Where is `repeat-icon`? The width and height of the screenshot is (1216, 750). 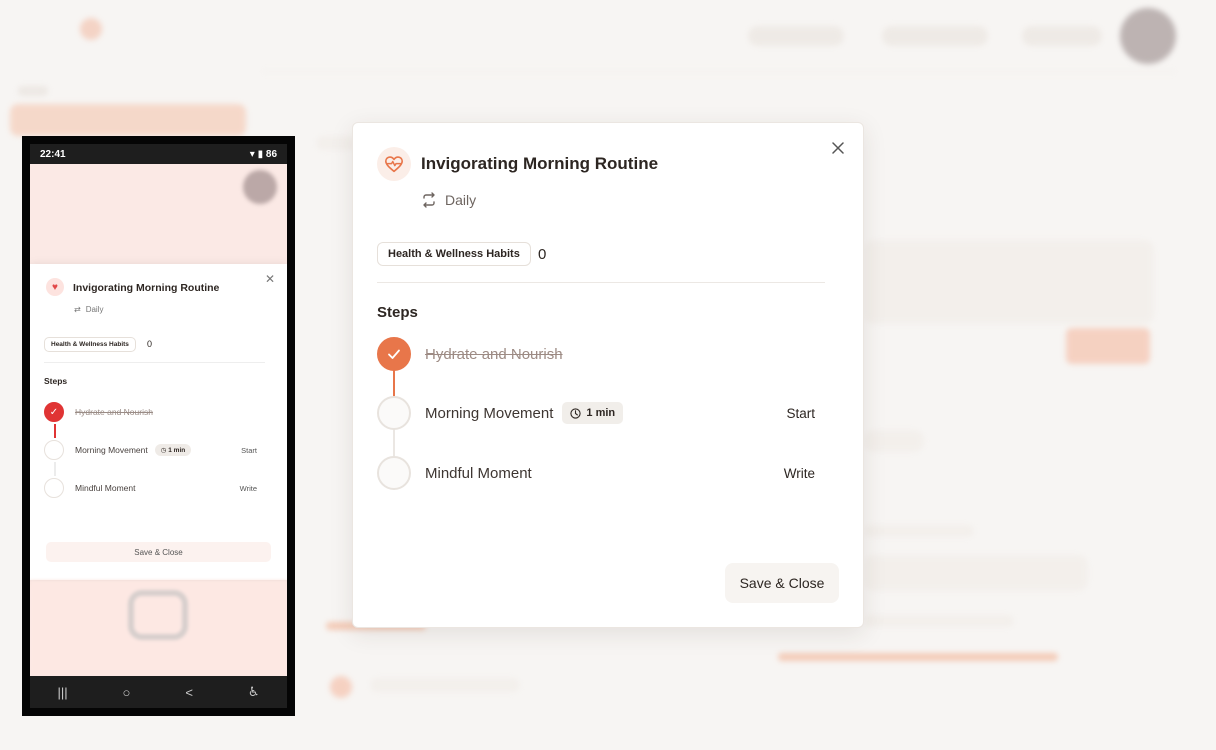
repeat-icon is located at coordinates (429, 200).